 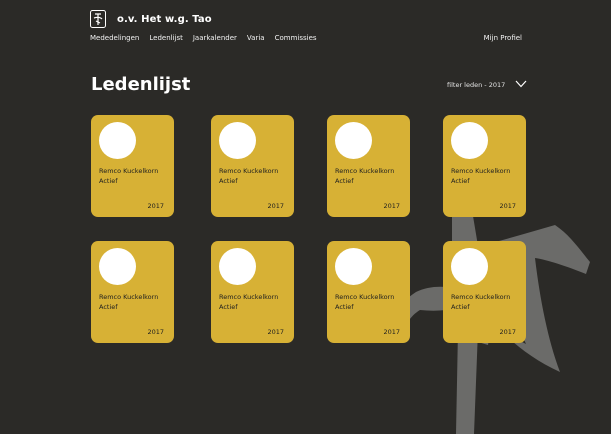 I want to click on site-brand: o.v. Het w.g. Tao, so click(x=164, y=19).